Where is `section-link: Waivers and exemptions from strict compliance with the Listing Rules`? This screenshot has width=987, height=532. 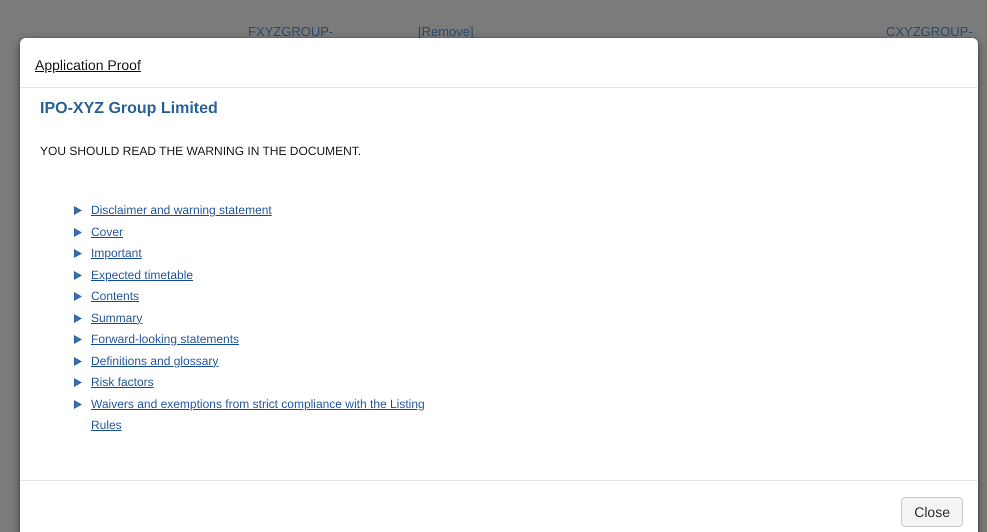 section-link: Waivers and exemptions from strict compliance with the Listing Rules is located at coordinates (262, 415).